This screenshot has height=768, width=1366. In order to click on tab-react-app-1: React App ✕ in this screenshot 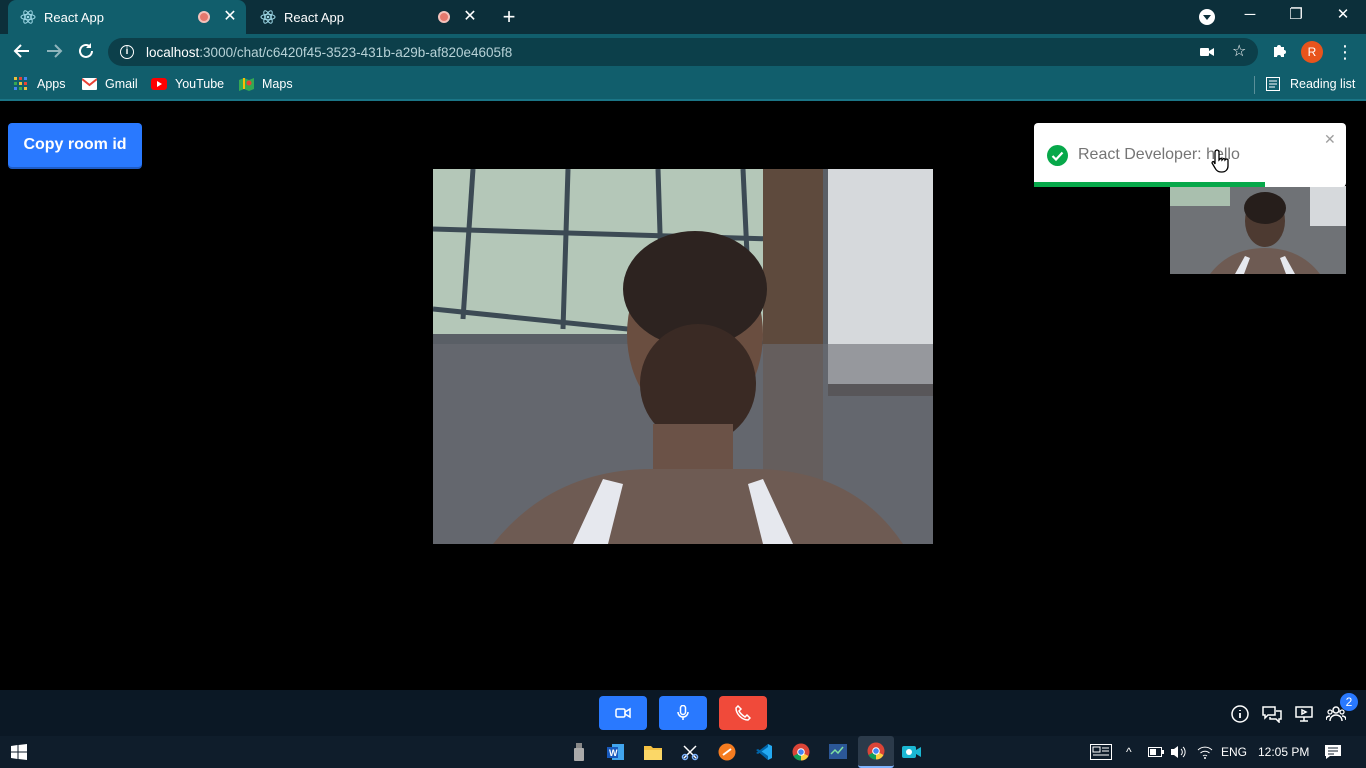, I will do `click(127, 17)`.